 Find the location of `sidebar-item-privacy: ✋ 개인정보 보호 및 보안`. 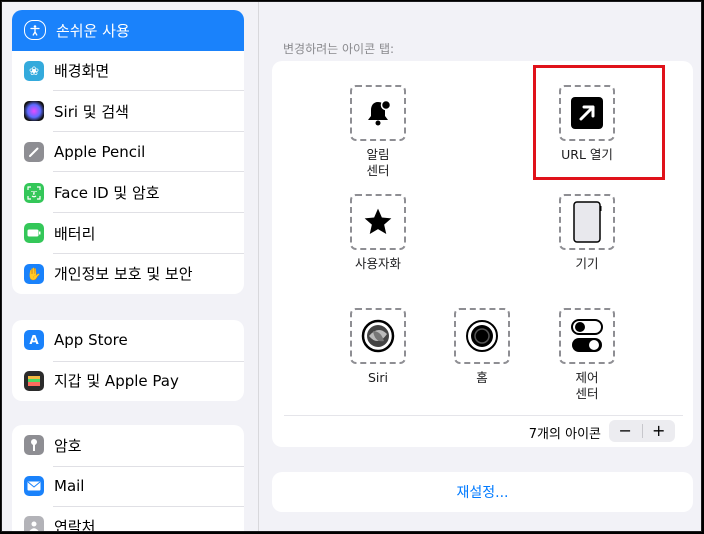

sidebar-item-privacy: ✋ 개인정보 보호 및 보안 is located at coordinates (128, 274).